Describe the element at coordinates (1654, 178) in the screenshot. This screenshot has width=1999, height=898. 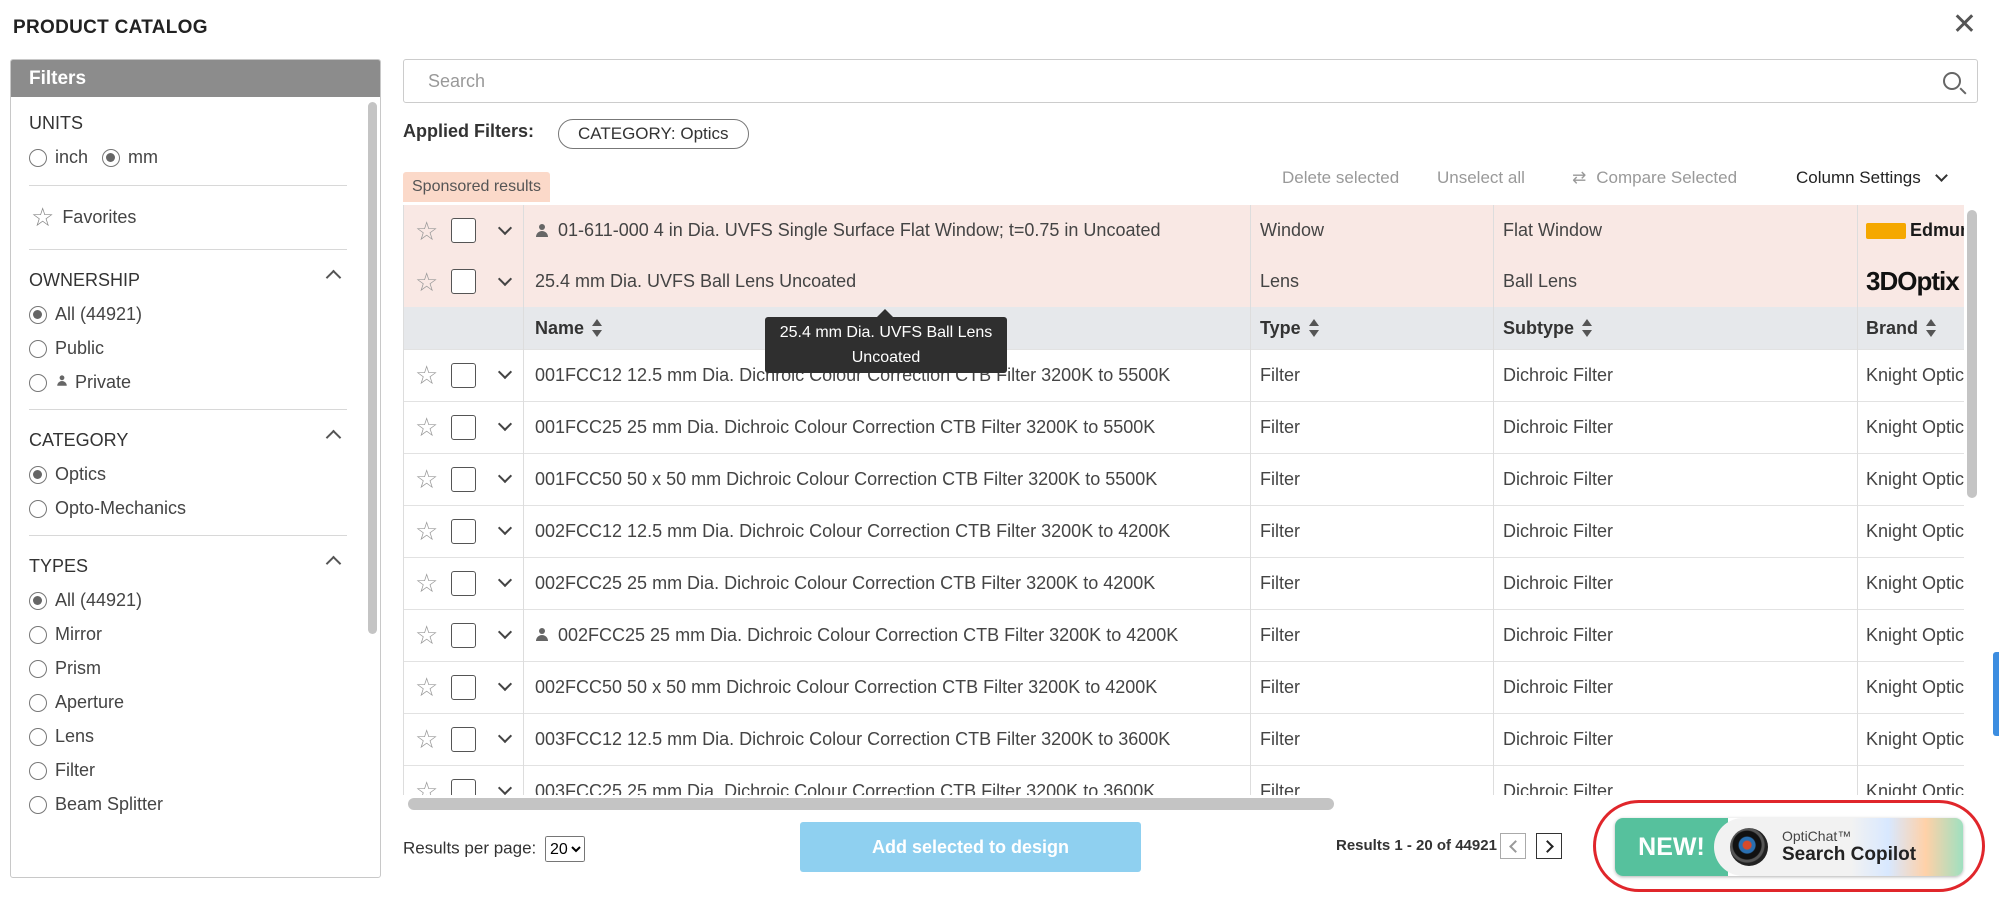
I see `compare-selected-button: ⇄ Compare Selected` at that location.